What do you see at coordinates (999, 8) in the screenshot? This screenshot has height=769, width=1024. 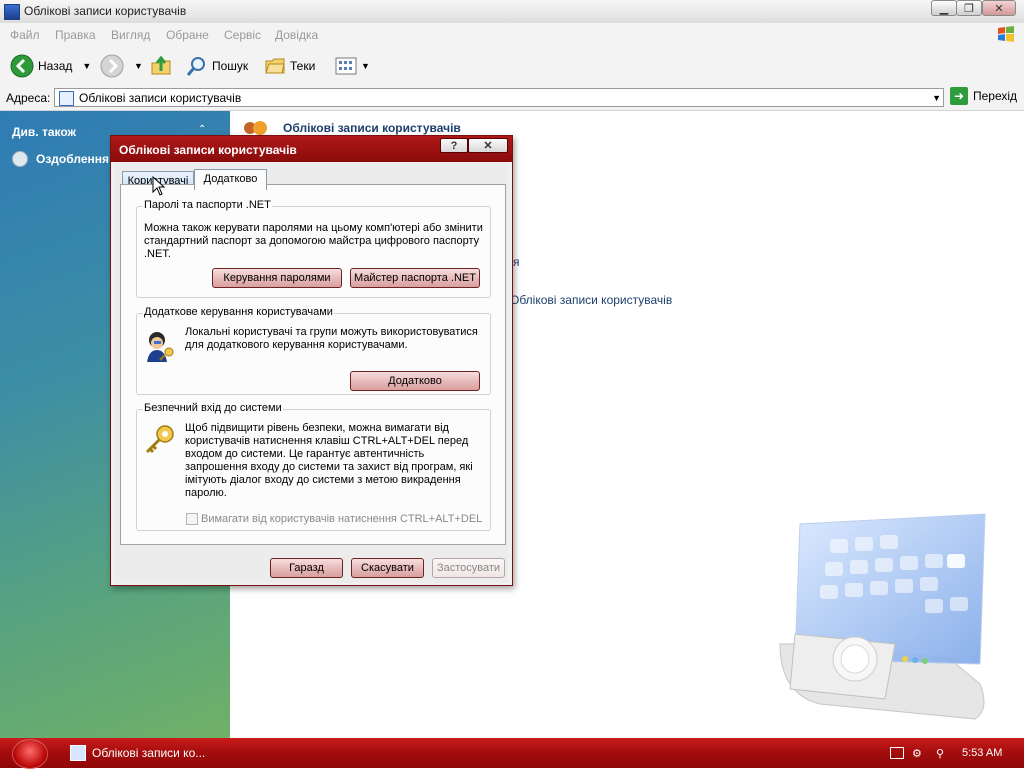 I see `close-button: ✕` at bounding box center [999, 8].